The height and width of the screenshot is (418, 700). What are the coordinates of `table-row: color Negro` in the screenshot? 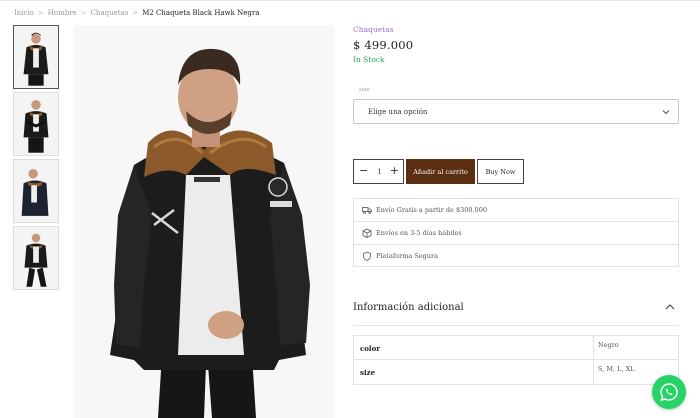 It's located at (516, 348).